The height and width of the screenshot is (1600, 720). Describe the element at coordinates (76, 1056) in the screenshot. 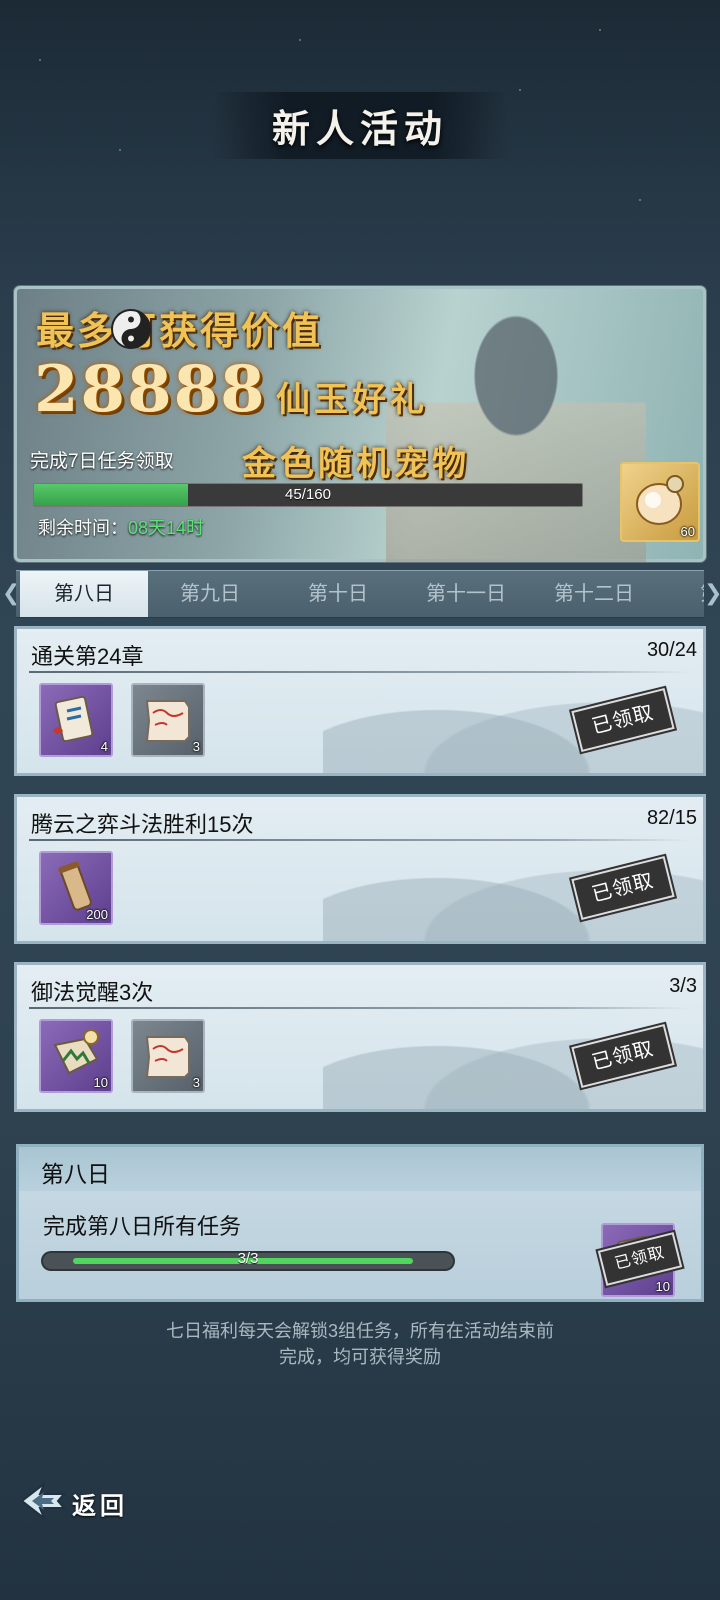

I see `reward-item: 10` at that location.